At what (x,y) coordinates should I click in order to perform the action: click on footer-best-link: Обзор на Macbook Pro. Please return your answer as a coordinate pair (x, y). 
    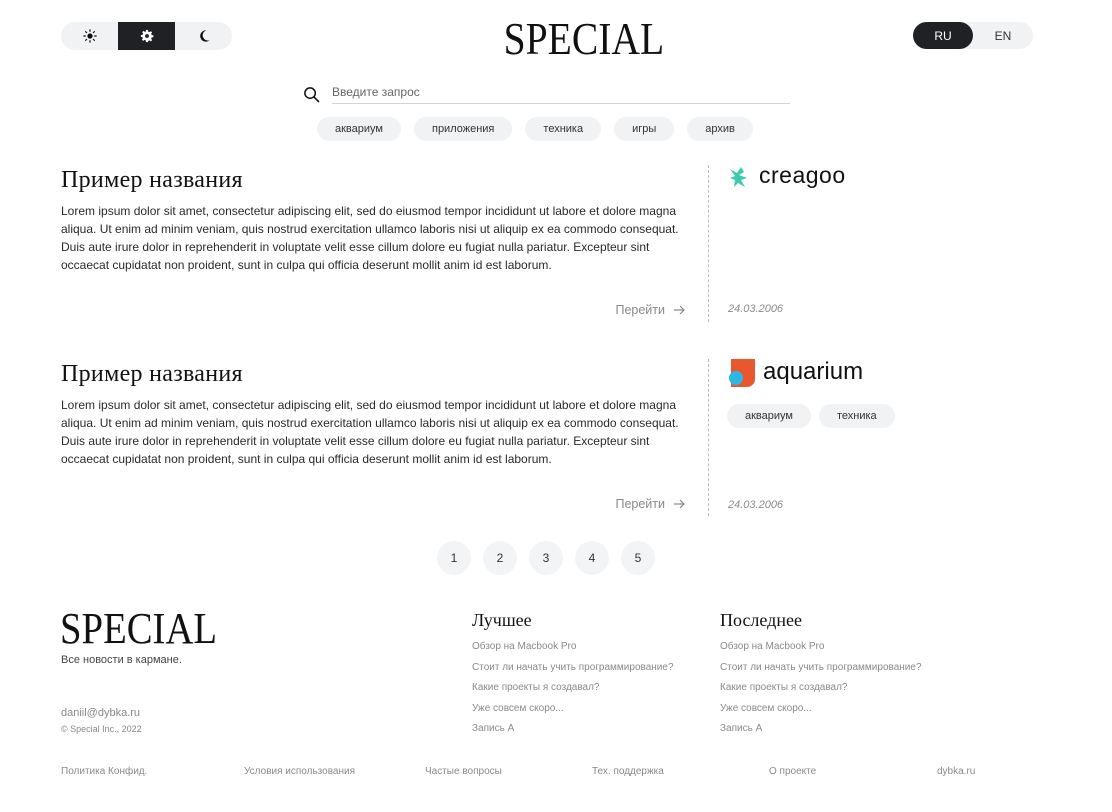
    Looking at the image, I should click on (573, 650).